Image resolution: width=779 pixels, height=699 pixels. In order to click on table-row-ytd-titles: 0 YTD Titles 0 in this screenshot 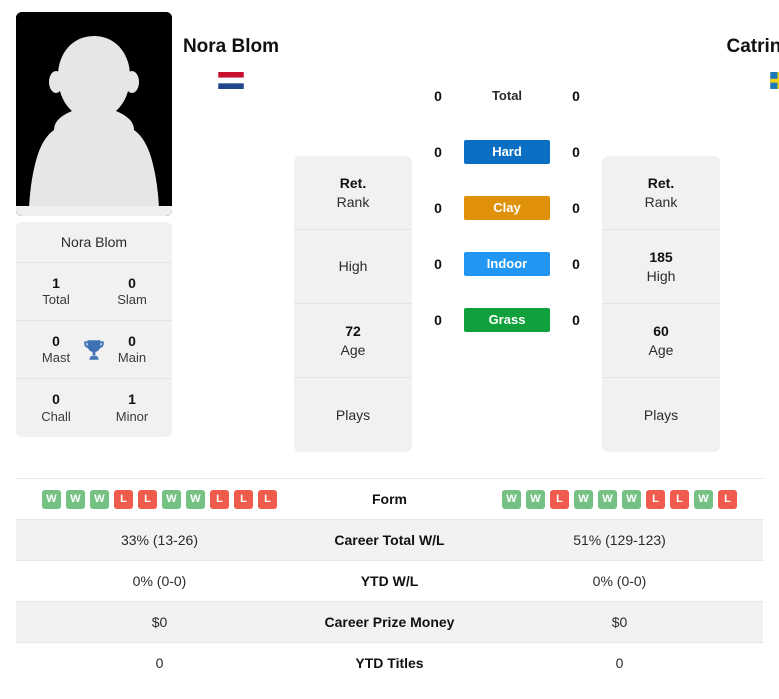, I will do `click(389, 663)`.